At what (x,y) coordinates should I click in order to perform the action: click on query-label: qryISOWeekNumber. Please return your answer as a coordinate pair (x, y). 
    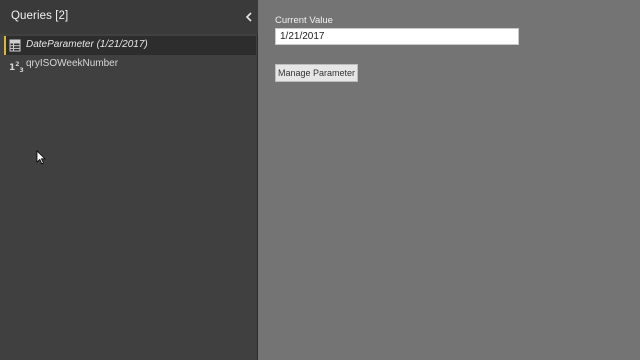
    Looking at the image, I should click on (72, 63).